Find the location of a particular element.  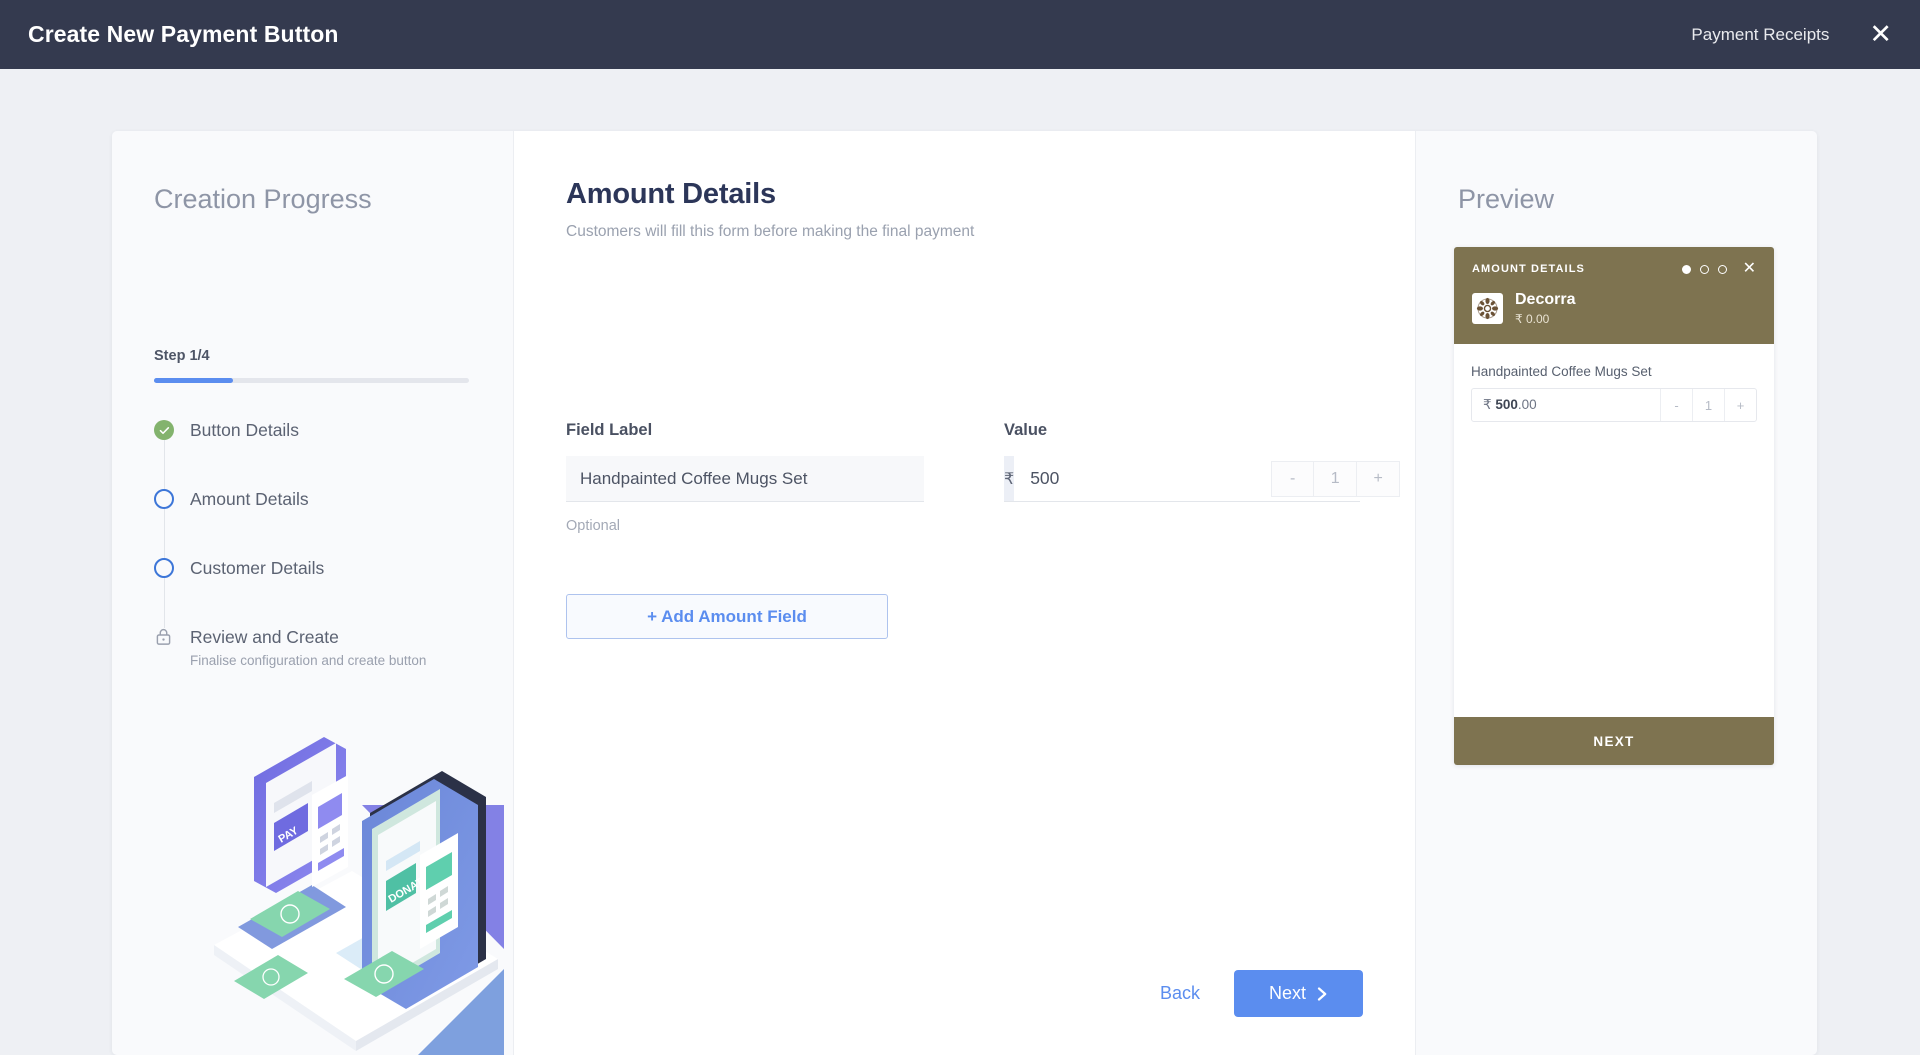

back-button: Back is located at coordinates (1180, 993).